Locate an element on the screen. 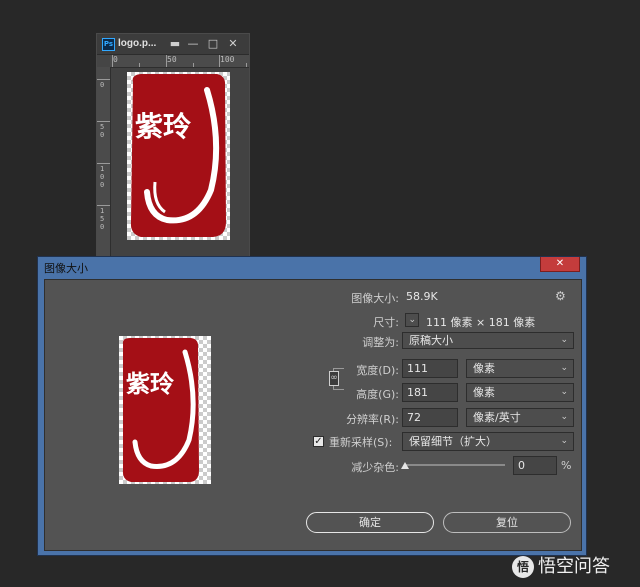  seal-artwork: 紫玲 is located at coordinates (178, 155).